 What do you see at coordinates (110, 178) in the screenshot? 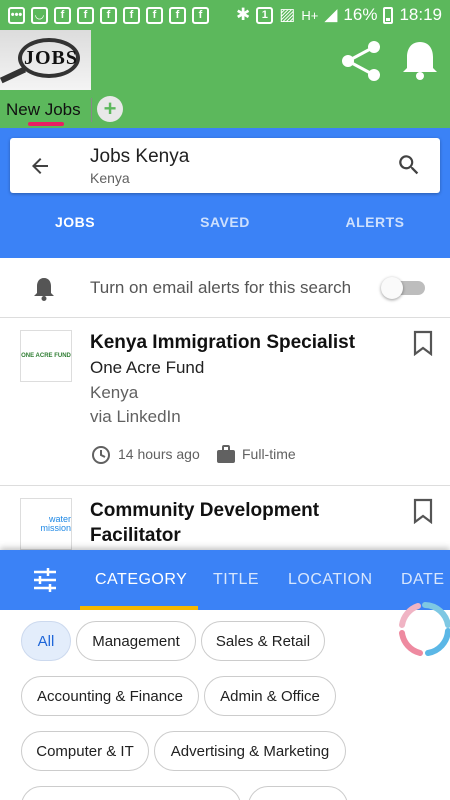
I see `search-location: Kenya` at bounding box center [110, 178].